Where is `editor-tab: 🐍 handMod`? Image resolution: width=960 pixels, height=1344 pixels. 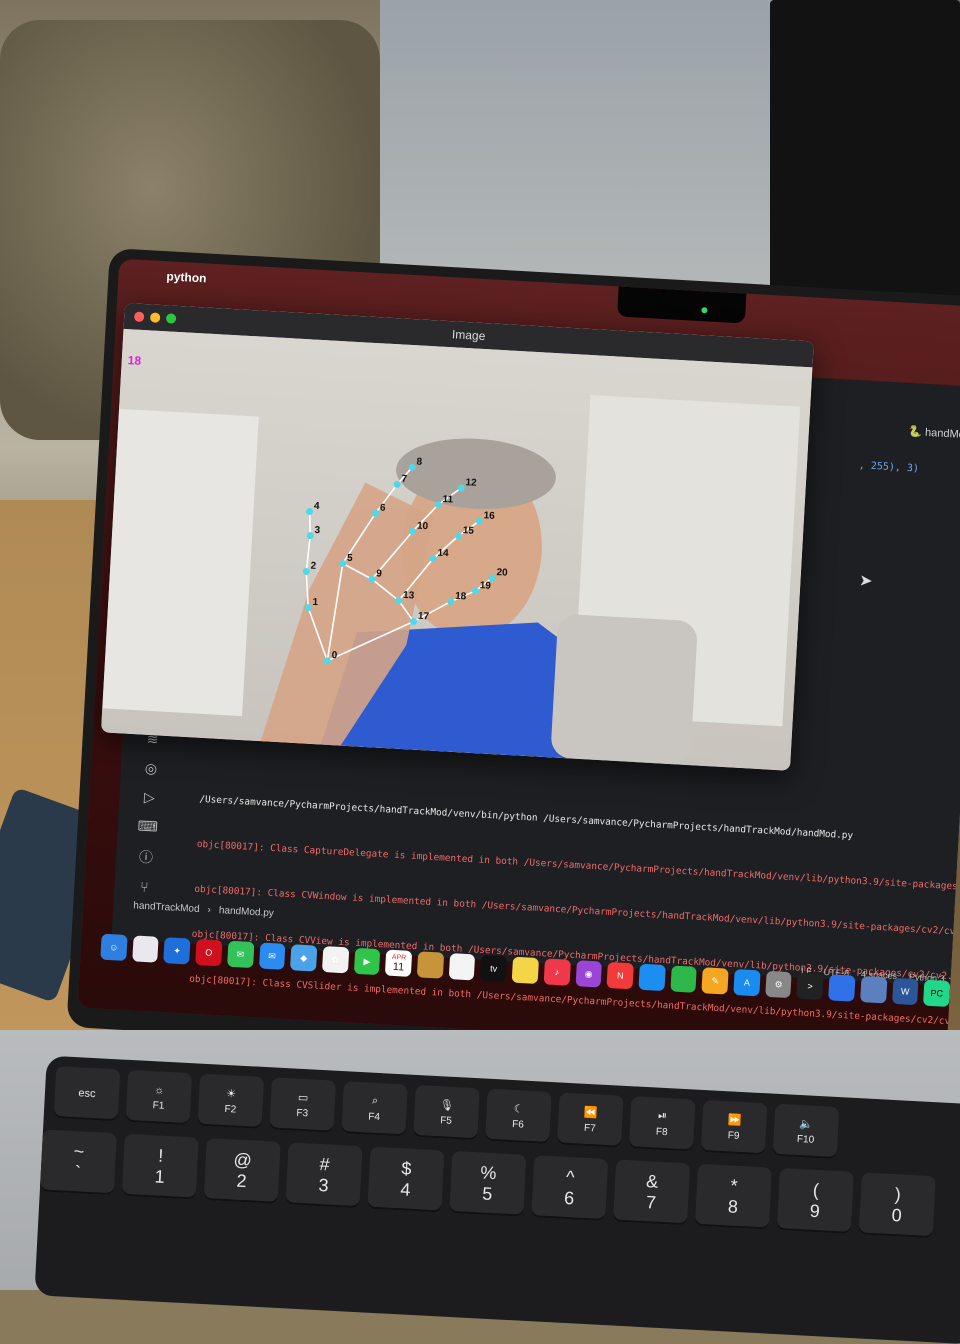
editor-tab: 🐍 handMod is located at coordinates (934, 433).